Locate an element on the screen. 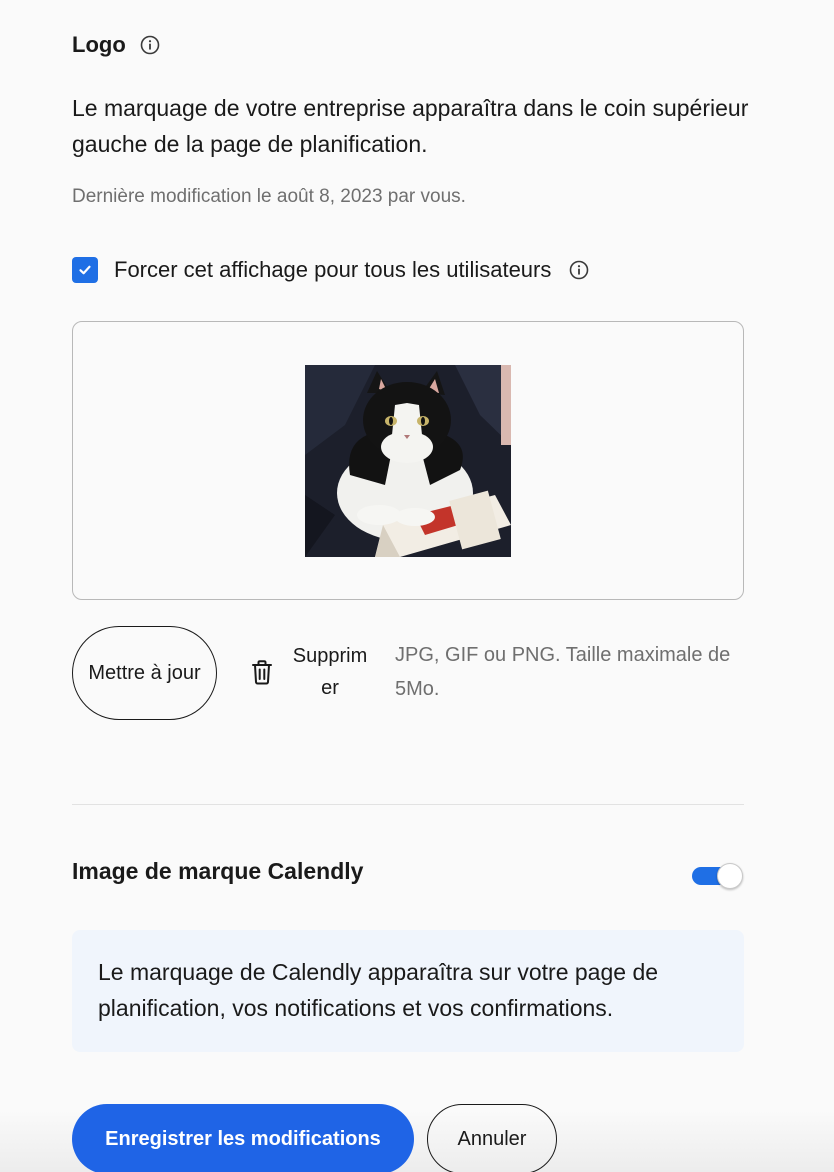 This screenshot has width=834, height=1172. delete-label: Supprimer is located at coordinates (330, 672).